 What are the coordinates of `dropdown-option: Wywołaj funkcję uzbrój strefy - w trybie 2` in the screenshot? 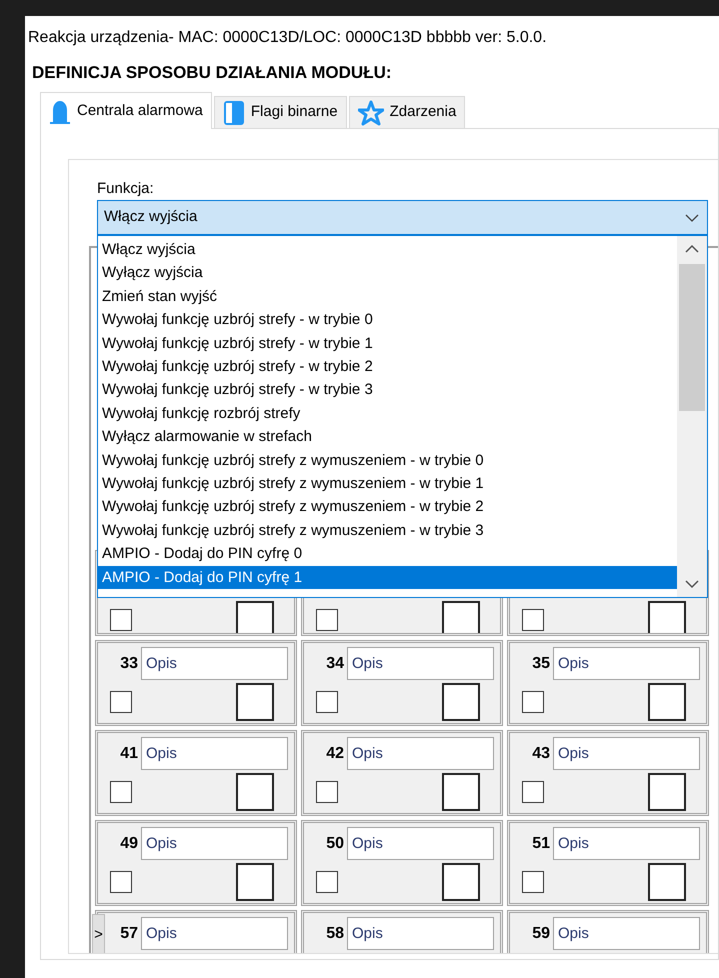 It's located at (387, 366).